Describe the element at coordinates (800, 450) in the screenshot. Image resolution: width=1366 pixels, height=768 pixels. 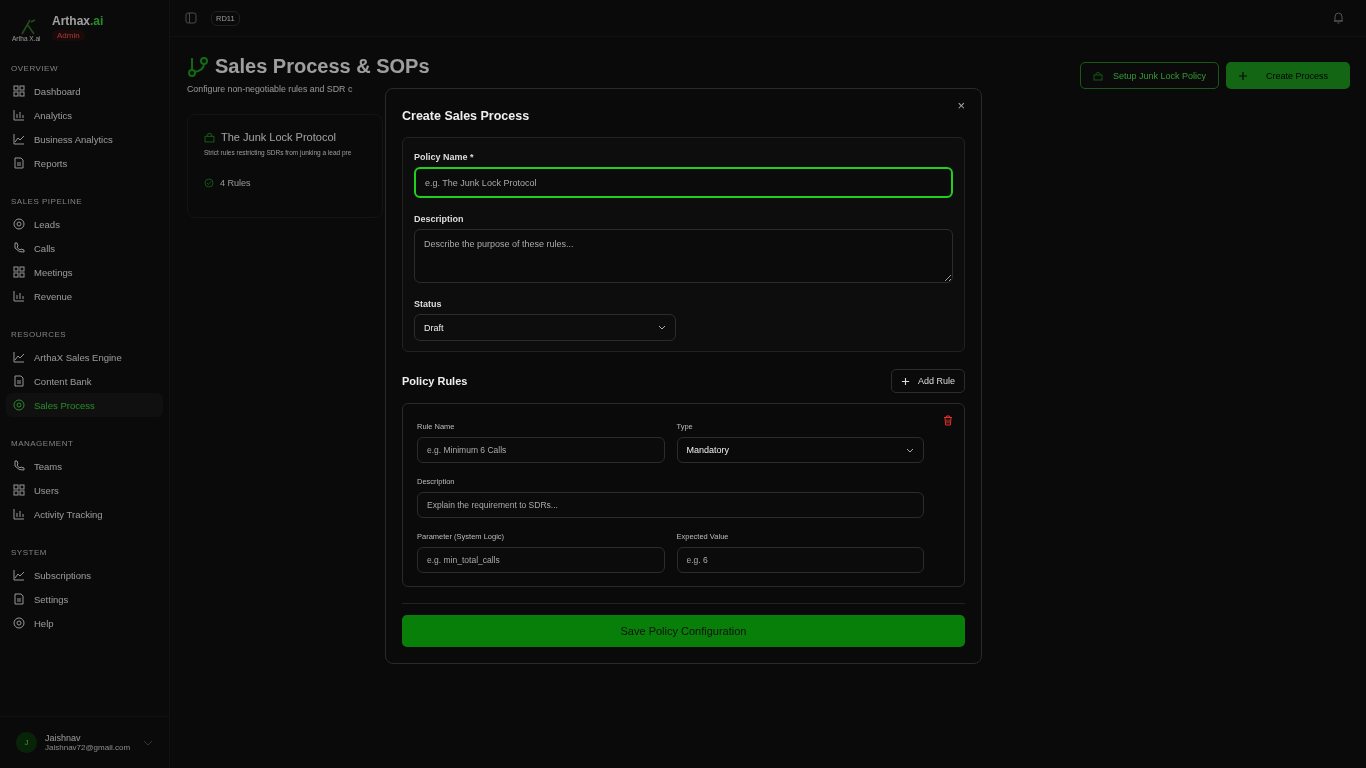
I see `type-select: Mandatory` at that location.